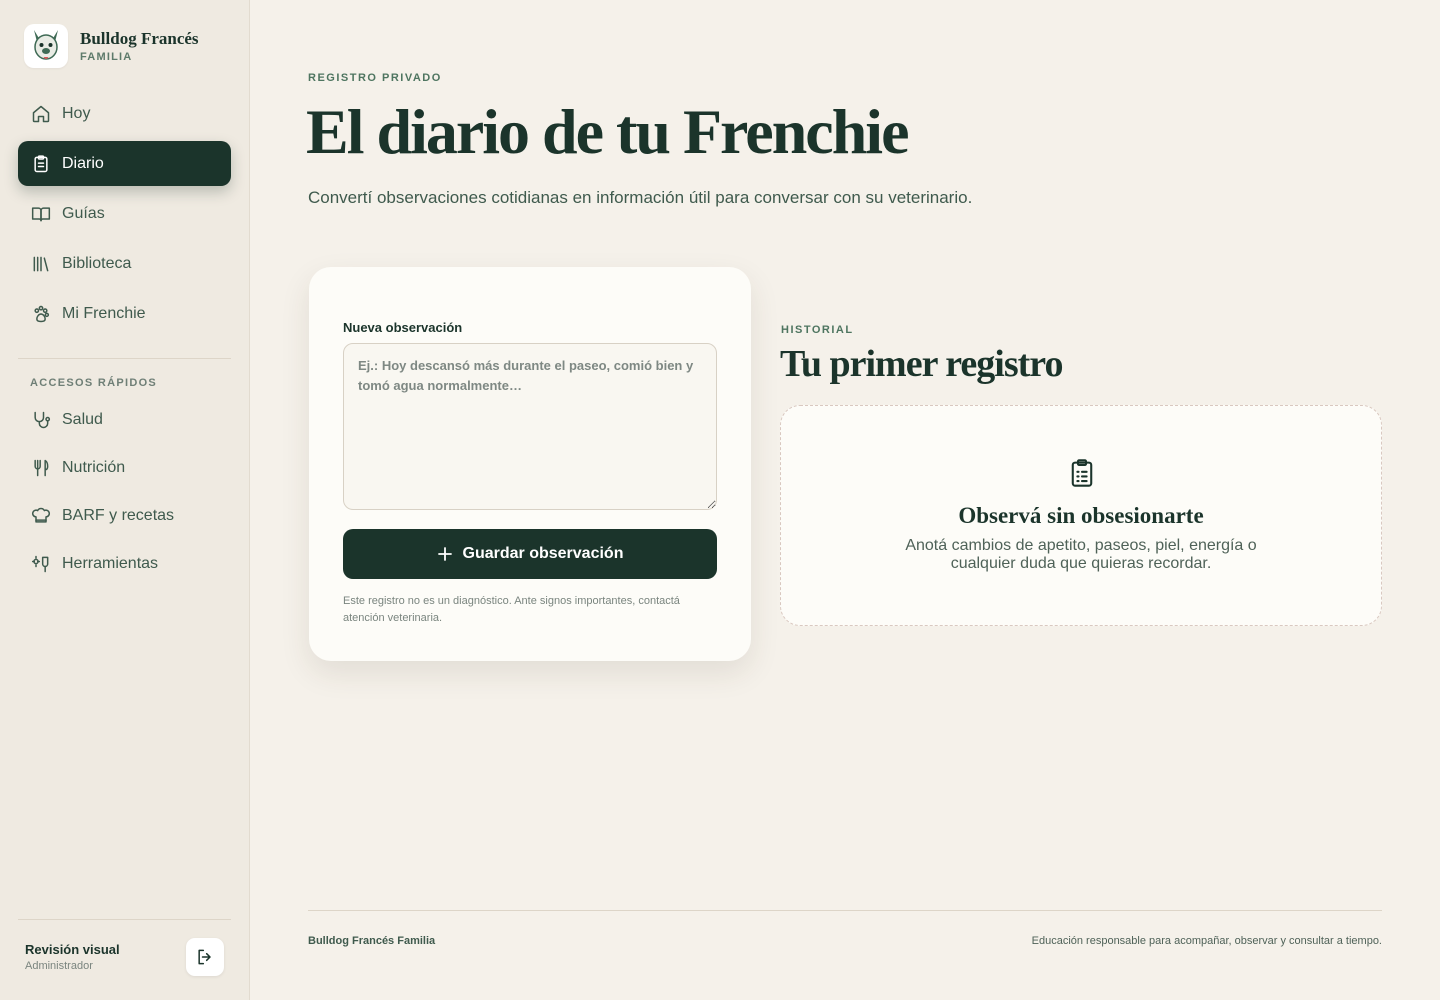 This screenshot has height=1000, width=1440. I want to click on sidebar-item-herramientas: Herramientas, so click(124, 564).